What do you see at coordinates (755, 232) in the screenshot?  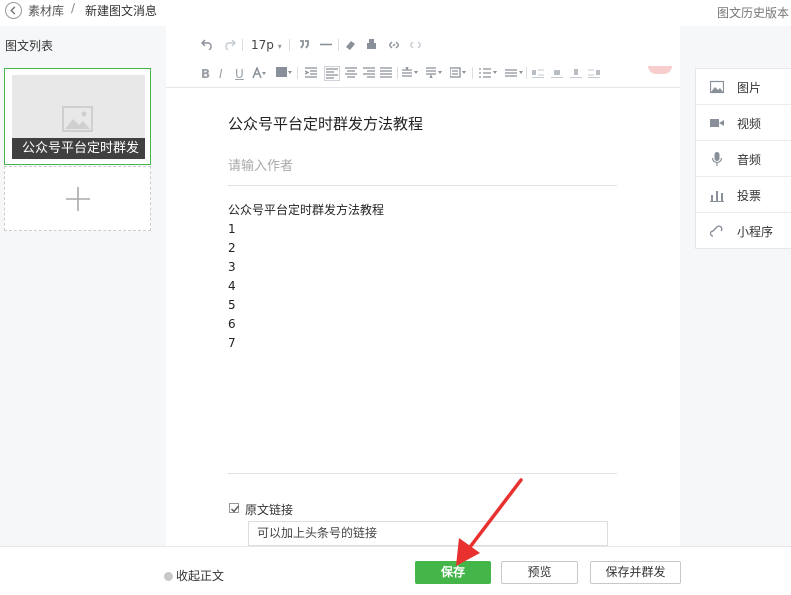 I see `insert-mini-program-label: 小程序` at bounding box center [755, 232].